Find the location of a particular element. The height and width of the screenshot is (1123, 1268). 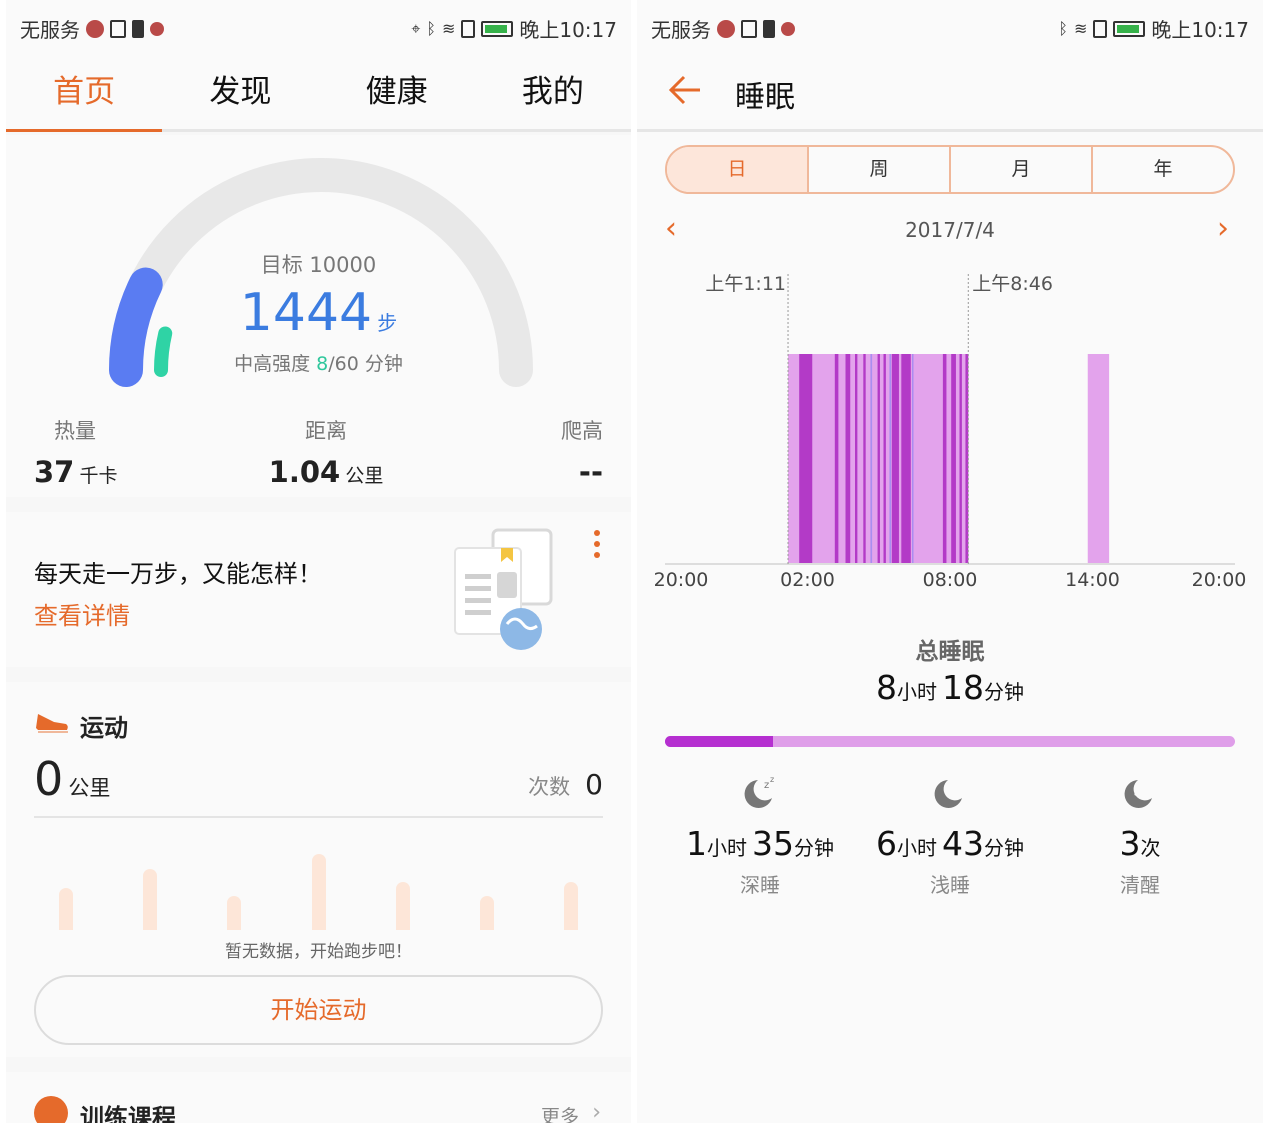

exercise-count: 次数 0 is located at coordinates (565, 784).